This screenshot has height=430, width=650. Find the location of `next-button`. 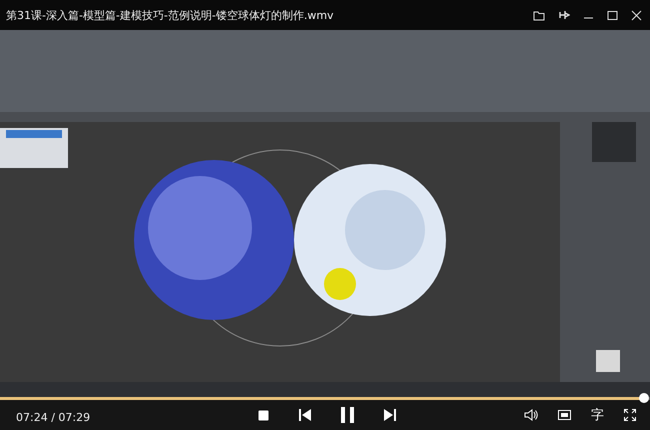

next-button is located at coordinates (390, 415).